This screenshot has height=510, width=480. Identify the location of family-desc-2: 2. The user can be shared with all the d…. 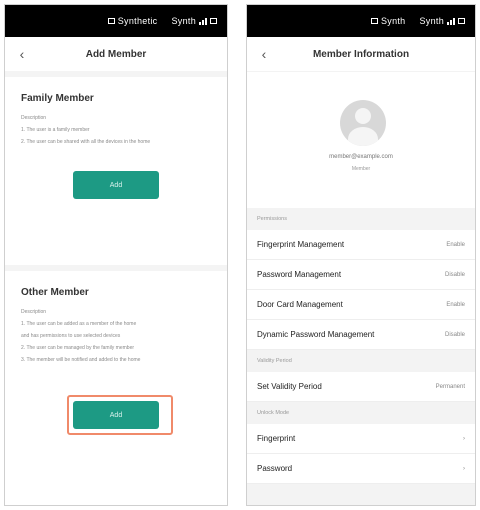
(86, 142).